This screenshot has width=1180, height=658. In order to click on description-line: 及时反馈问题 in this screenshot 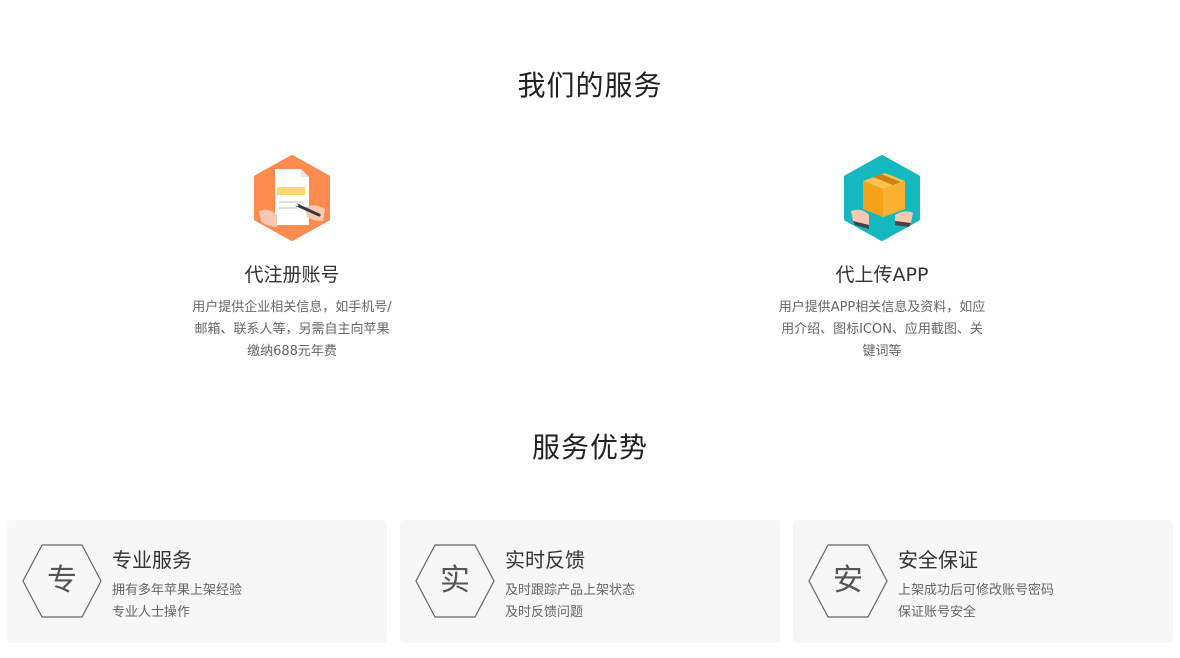, I will do `click(544, 612)`.